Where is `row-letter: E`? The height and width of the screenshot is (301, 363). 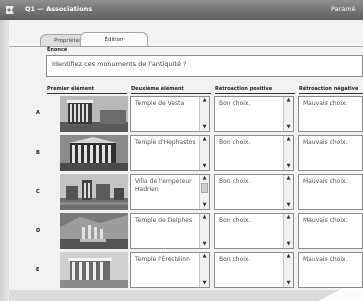 row-letter: E is located at coordinates (38, 270).